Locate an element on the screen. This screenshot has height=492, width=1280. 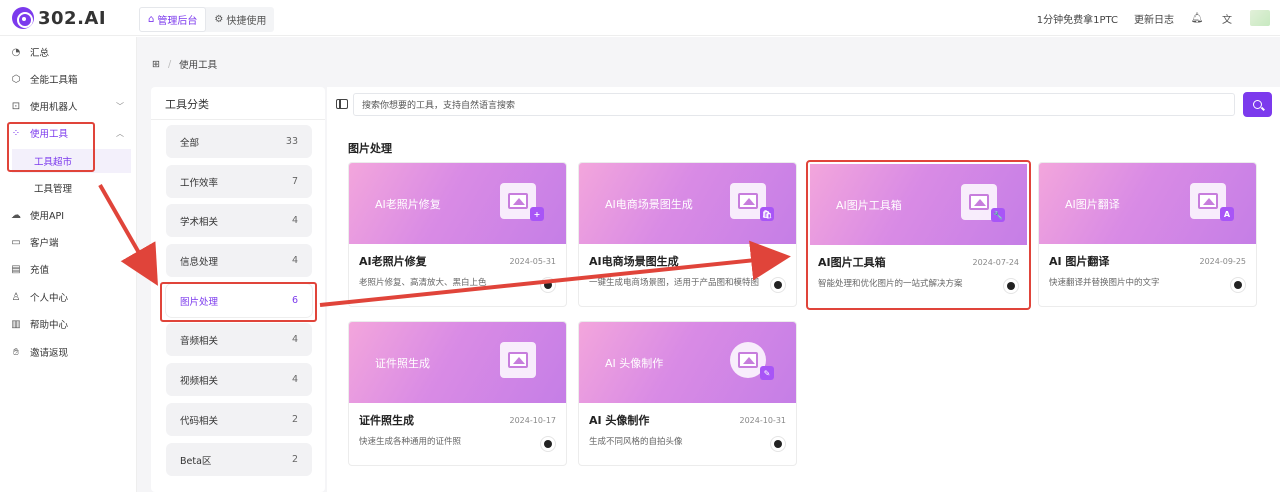
annotation-arrow-down is located at coordinates (128, 235).